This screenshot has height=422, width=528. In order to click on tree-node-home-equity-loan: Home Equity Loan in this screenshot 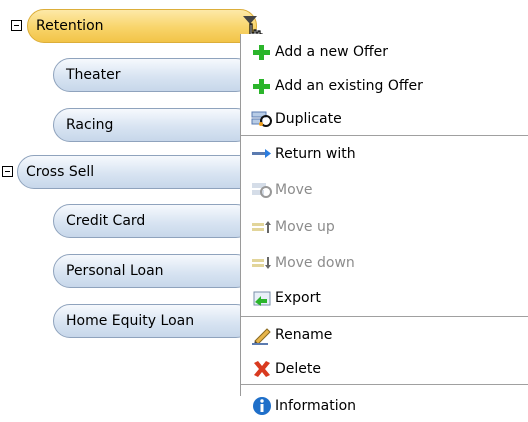, I will do `click(153, 321)`.